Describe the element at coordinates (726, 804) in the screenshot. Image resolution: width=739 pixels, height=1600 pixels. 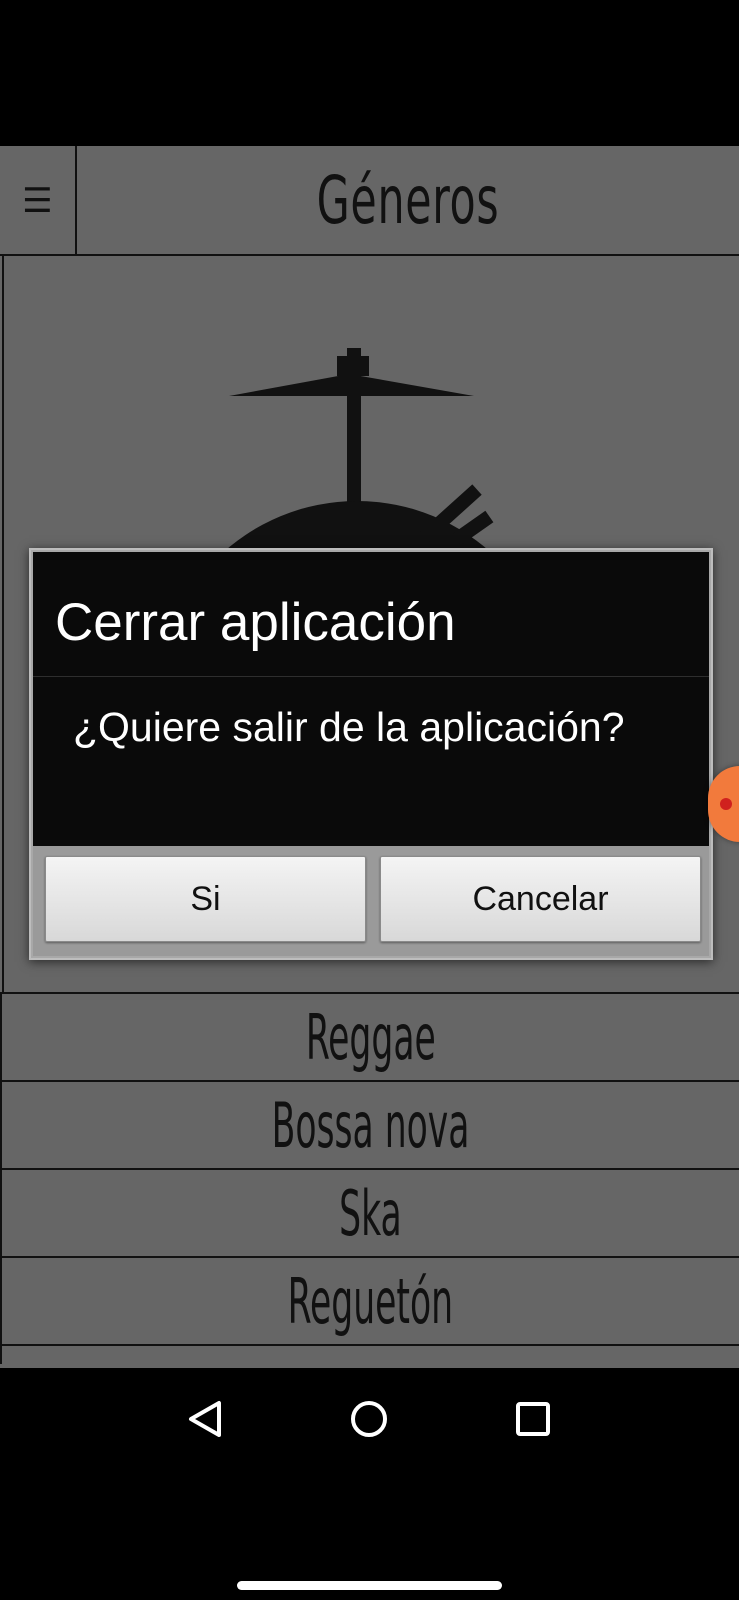
I see `bubble-dot-icon` at that location.